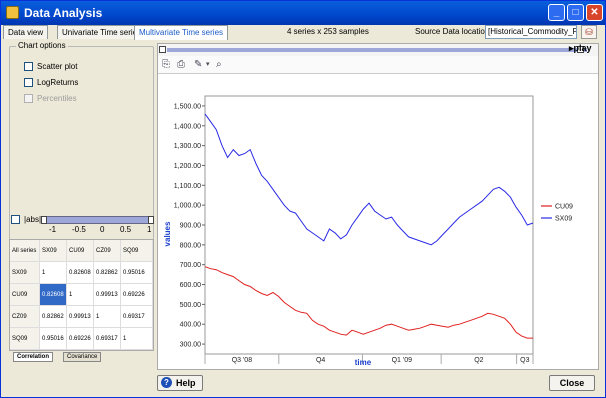  Describe the element at coordinates (242, 360) in the screenshot. I see `x-tick-label: Q3 '08` at that location.